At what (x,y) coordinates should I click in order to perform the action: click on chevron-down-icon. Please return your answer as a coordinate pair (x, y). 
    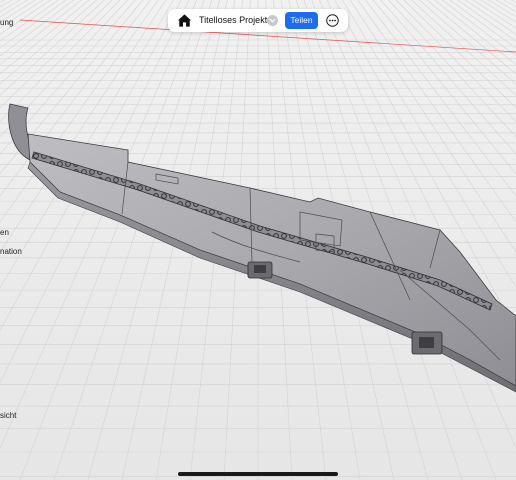
    Looking at the image, I should click on (272, 20).